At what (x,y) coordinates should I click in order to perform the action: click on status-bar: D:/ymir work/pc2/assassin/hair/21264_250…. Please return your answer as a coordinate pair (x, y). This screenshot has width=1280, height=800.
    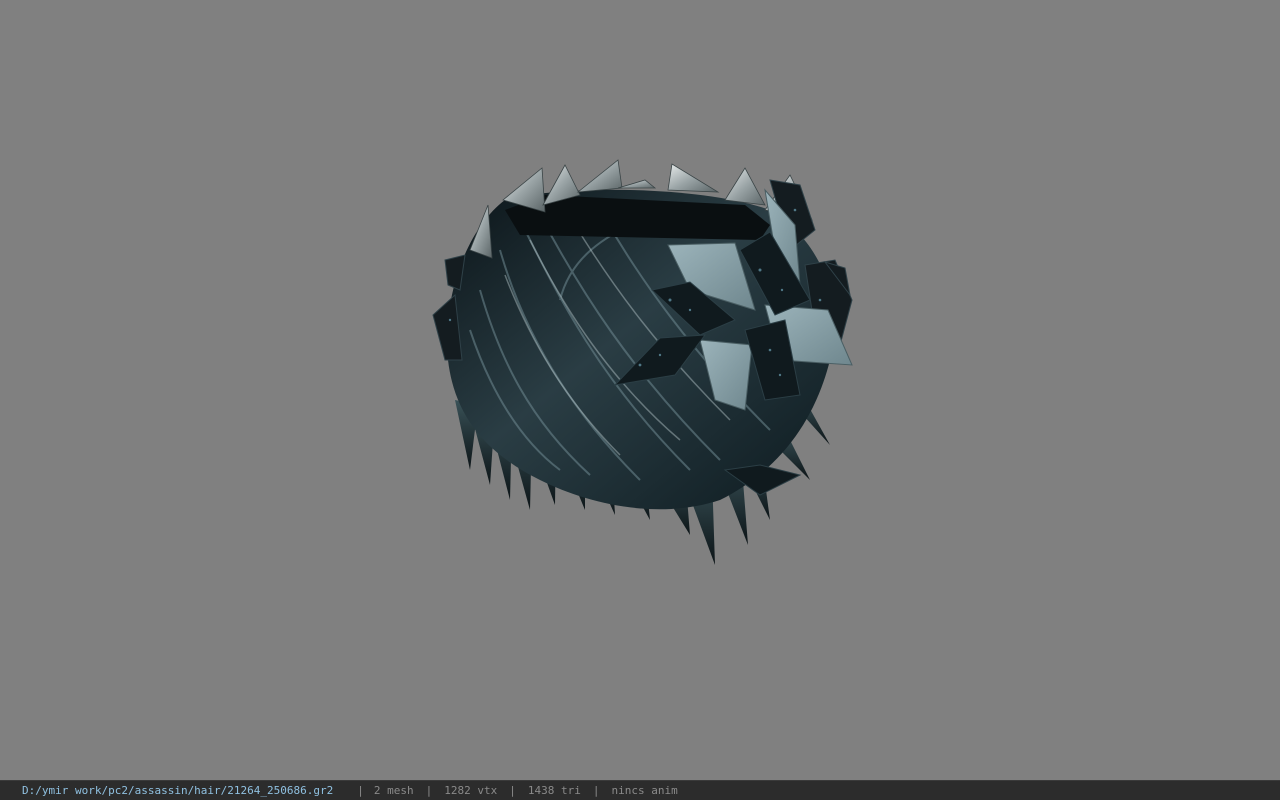
    Looking at the image, I should click on (640, 790).